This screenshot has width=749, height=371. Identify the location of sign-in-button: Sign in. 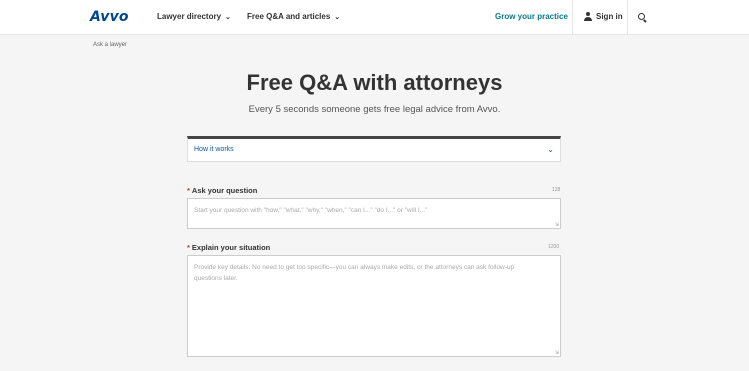
(600, 17).